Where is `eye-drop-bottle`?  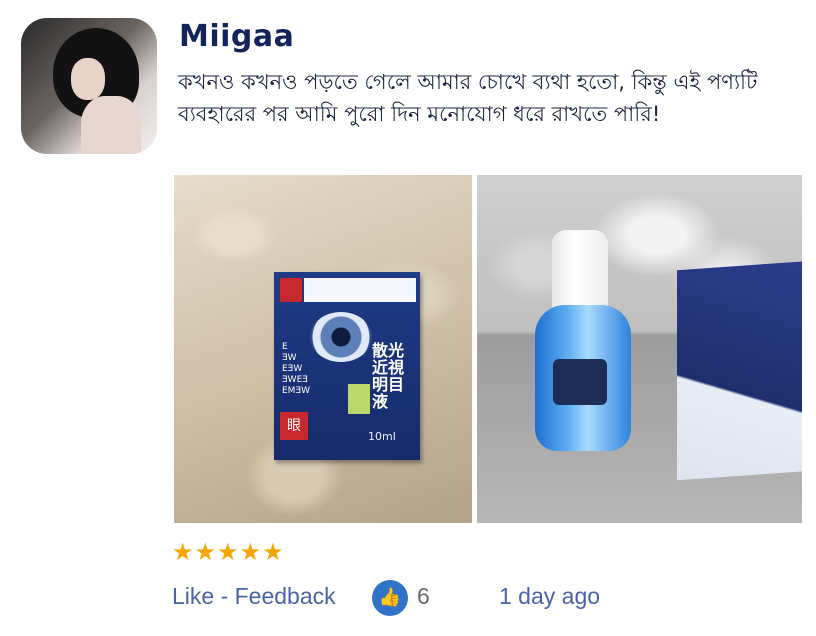 eye-drop-bottle is located at coordinates (583, 378).